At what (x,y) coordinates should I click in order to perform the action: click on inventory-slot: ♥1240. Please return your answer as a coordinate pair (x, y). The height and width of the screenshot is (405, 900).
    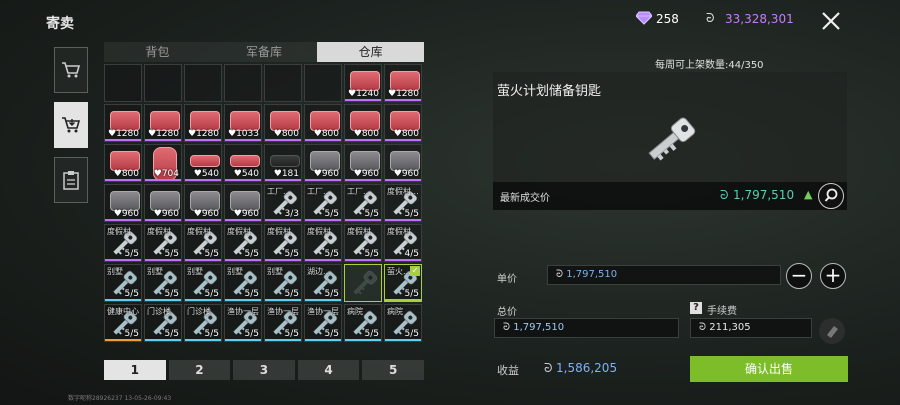
    Looking at the image, I should click on (363, 83).